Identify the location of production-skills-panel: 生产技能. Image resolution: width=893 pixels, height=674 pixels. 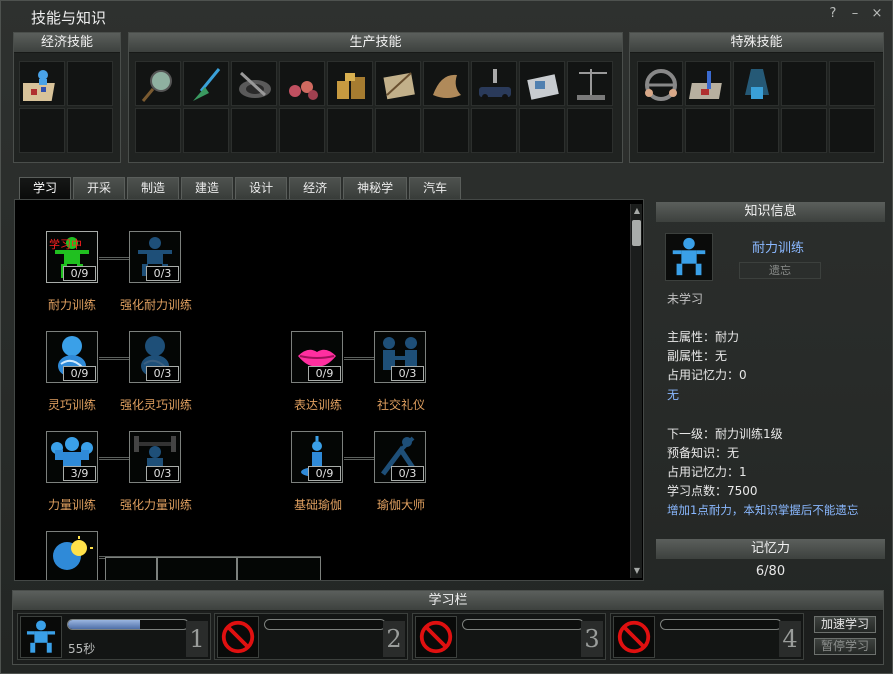
(375, 97).